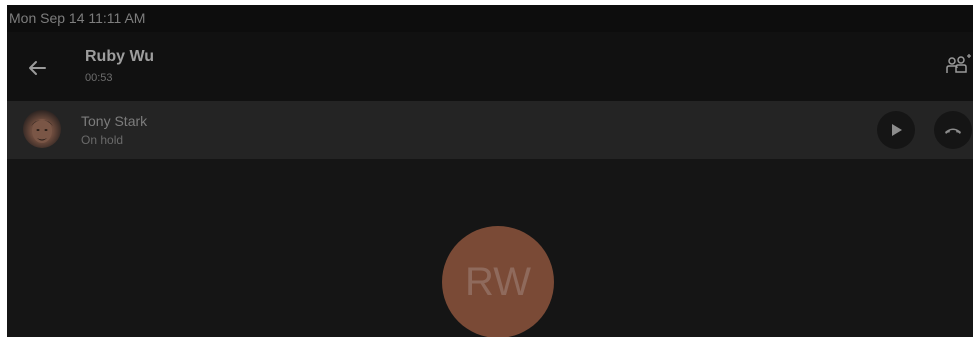 This screenshot has width=978, height=337. I want to click on resume-call-button, so click(896, 130).